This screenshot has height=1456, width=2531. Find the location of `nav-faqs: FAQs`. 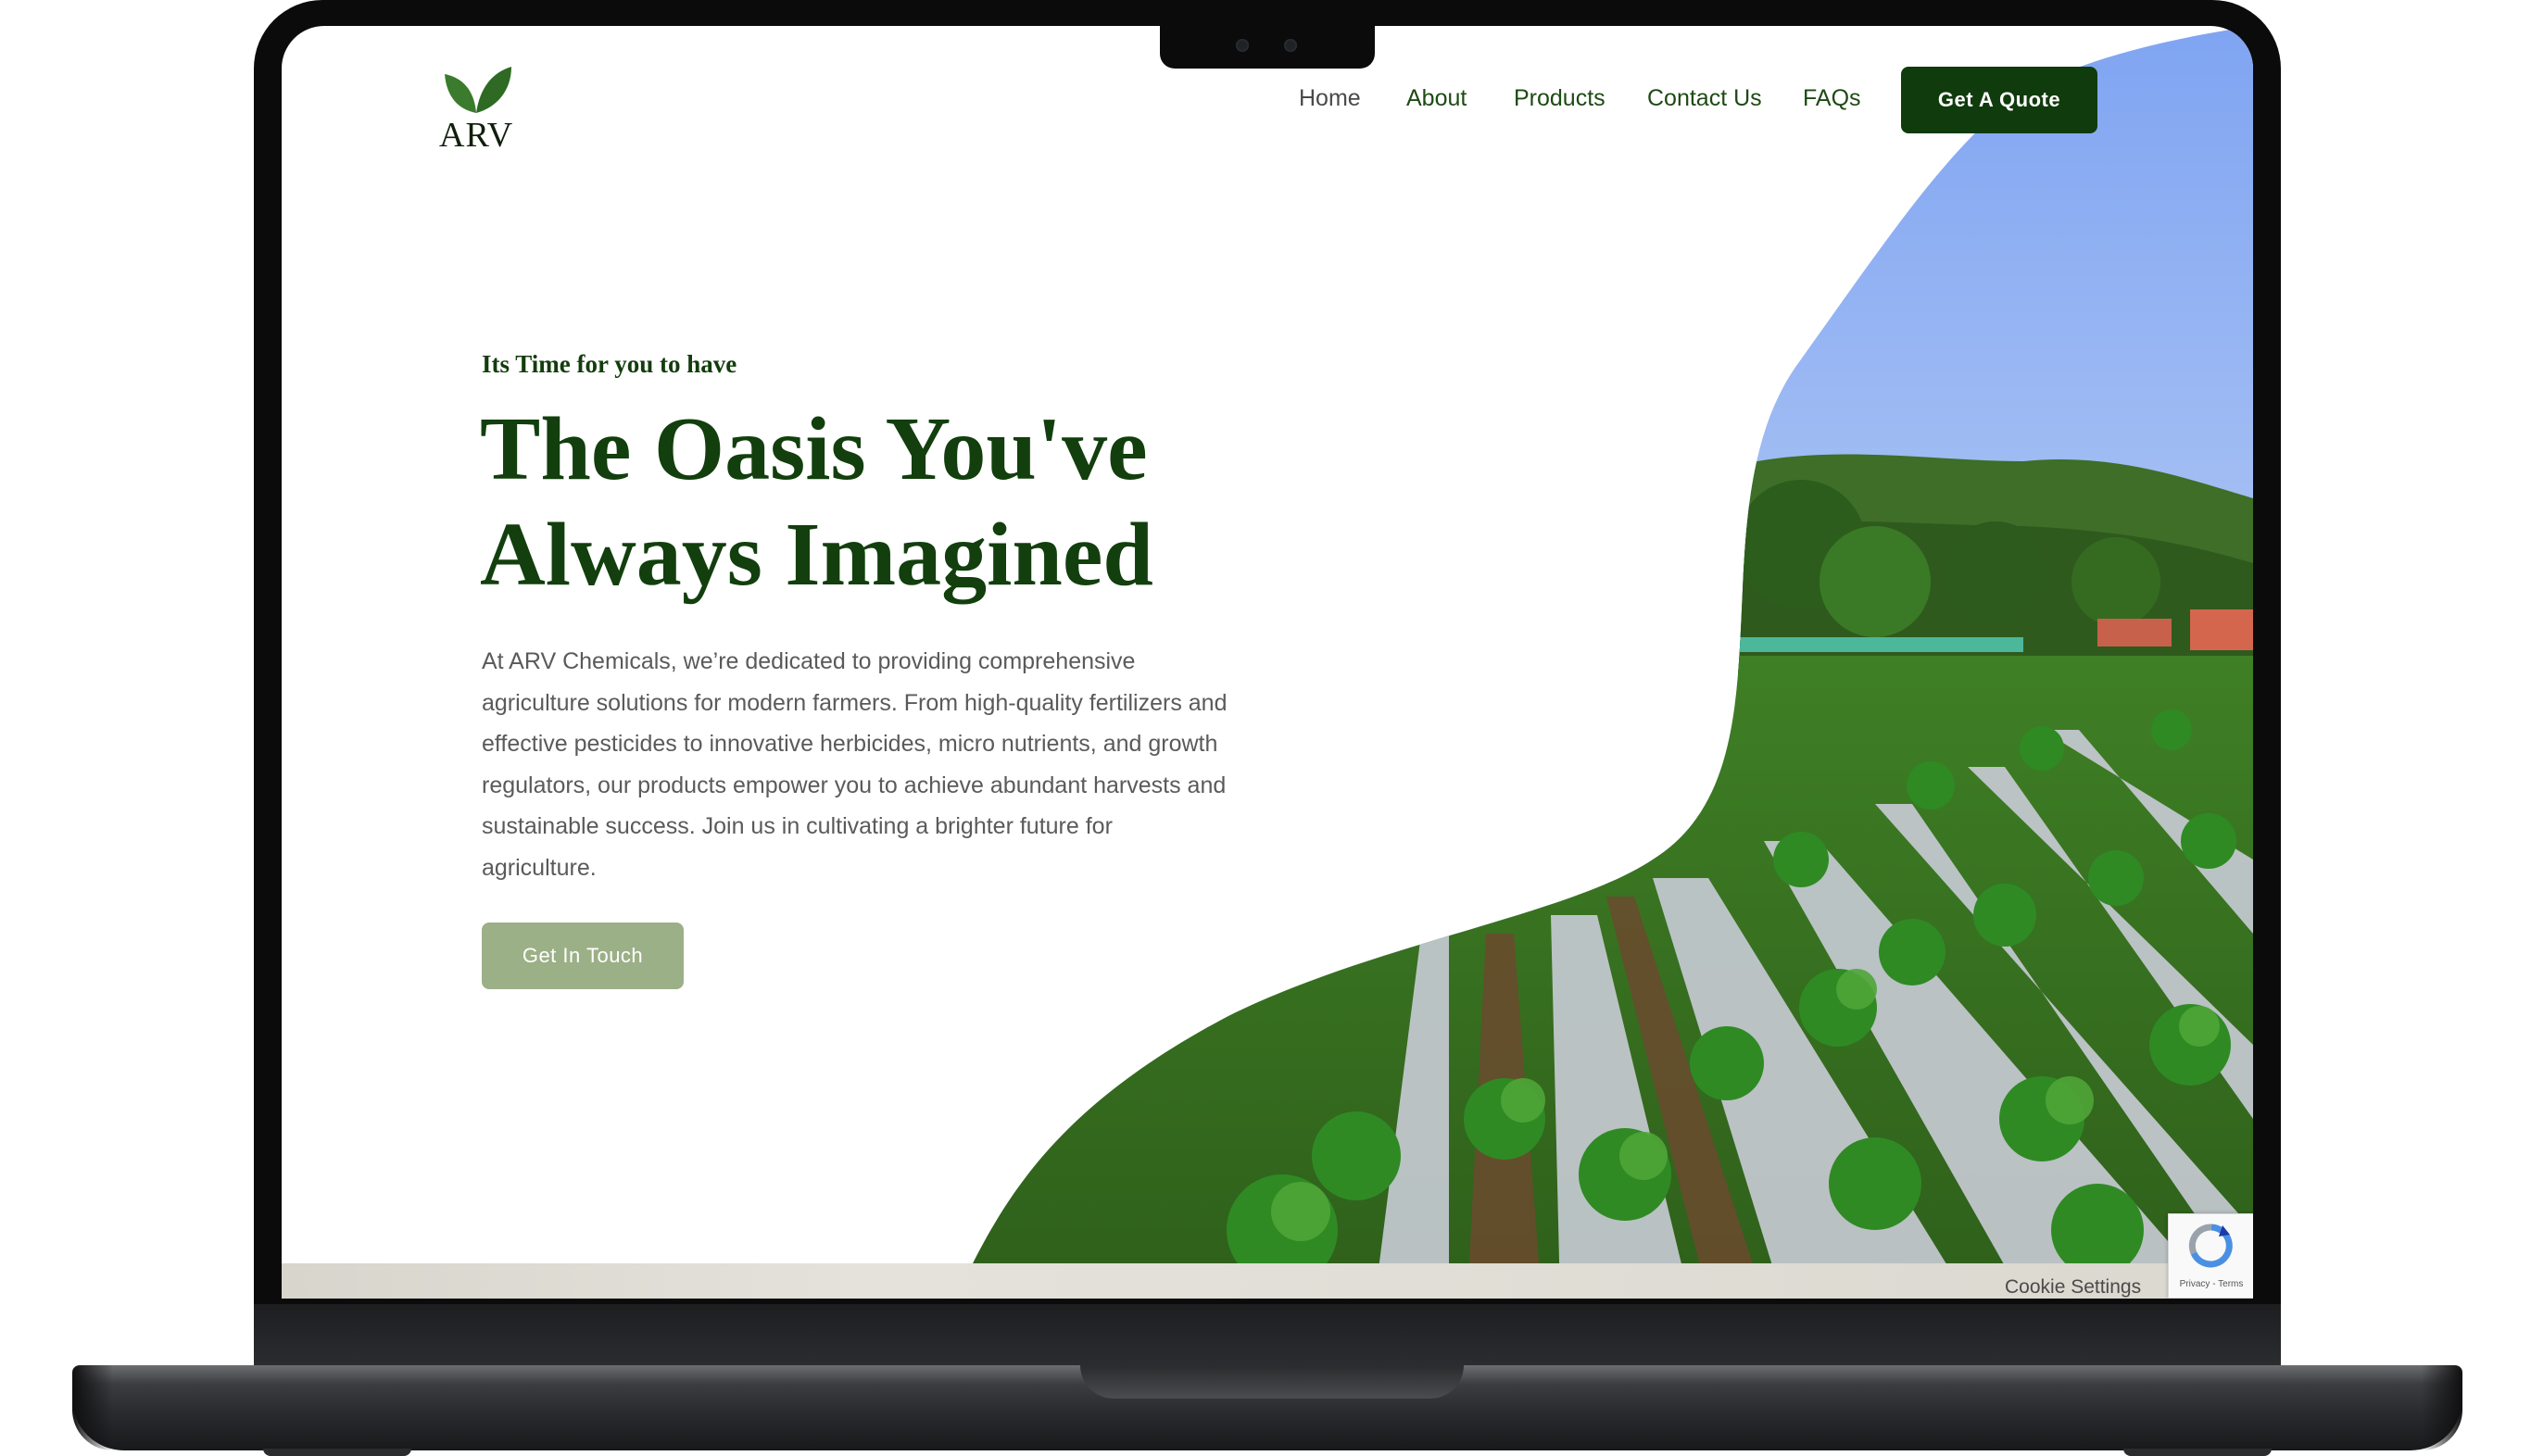

nav-faqs: FAQs is located at coordinates (1832, 98).